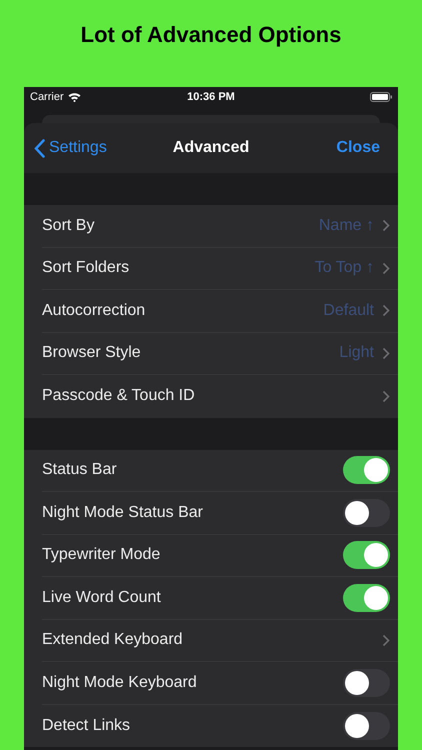 This screenshot has height=750, width=422. What do you see at coordinates (39, 148) in the screenshot?
I see `back-chevron-icon` at bounding box center [39, 148].